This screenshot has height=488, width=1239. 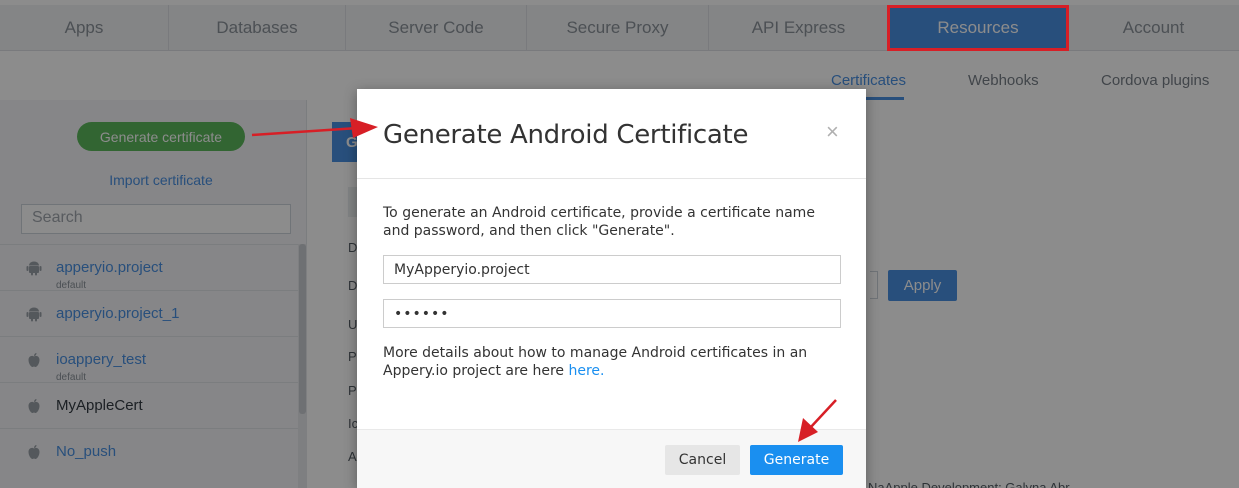 What do you see at coordinates (796, 460) in the screenshot?
I see `generate-button: Generate` at bounding box center [796, 460].